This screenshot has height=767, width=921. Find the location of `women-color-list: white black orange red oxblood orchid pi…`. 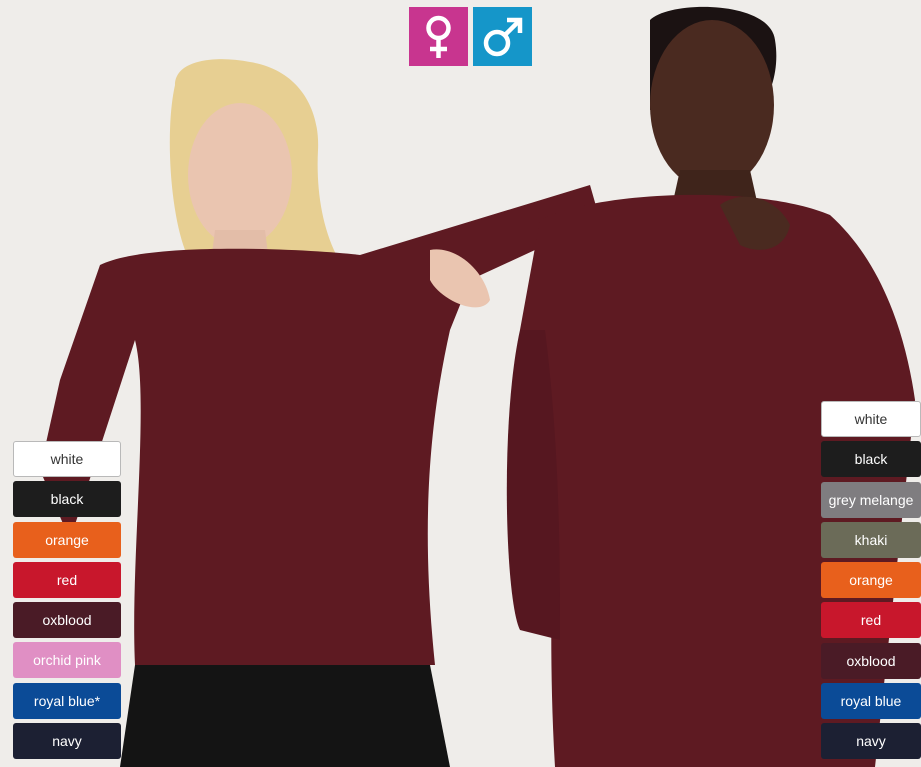

women-color-list: white black orange red oxblood orchid pi… is located at coordinates (67, 602).